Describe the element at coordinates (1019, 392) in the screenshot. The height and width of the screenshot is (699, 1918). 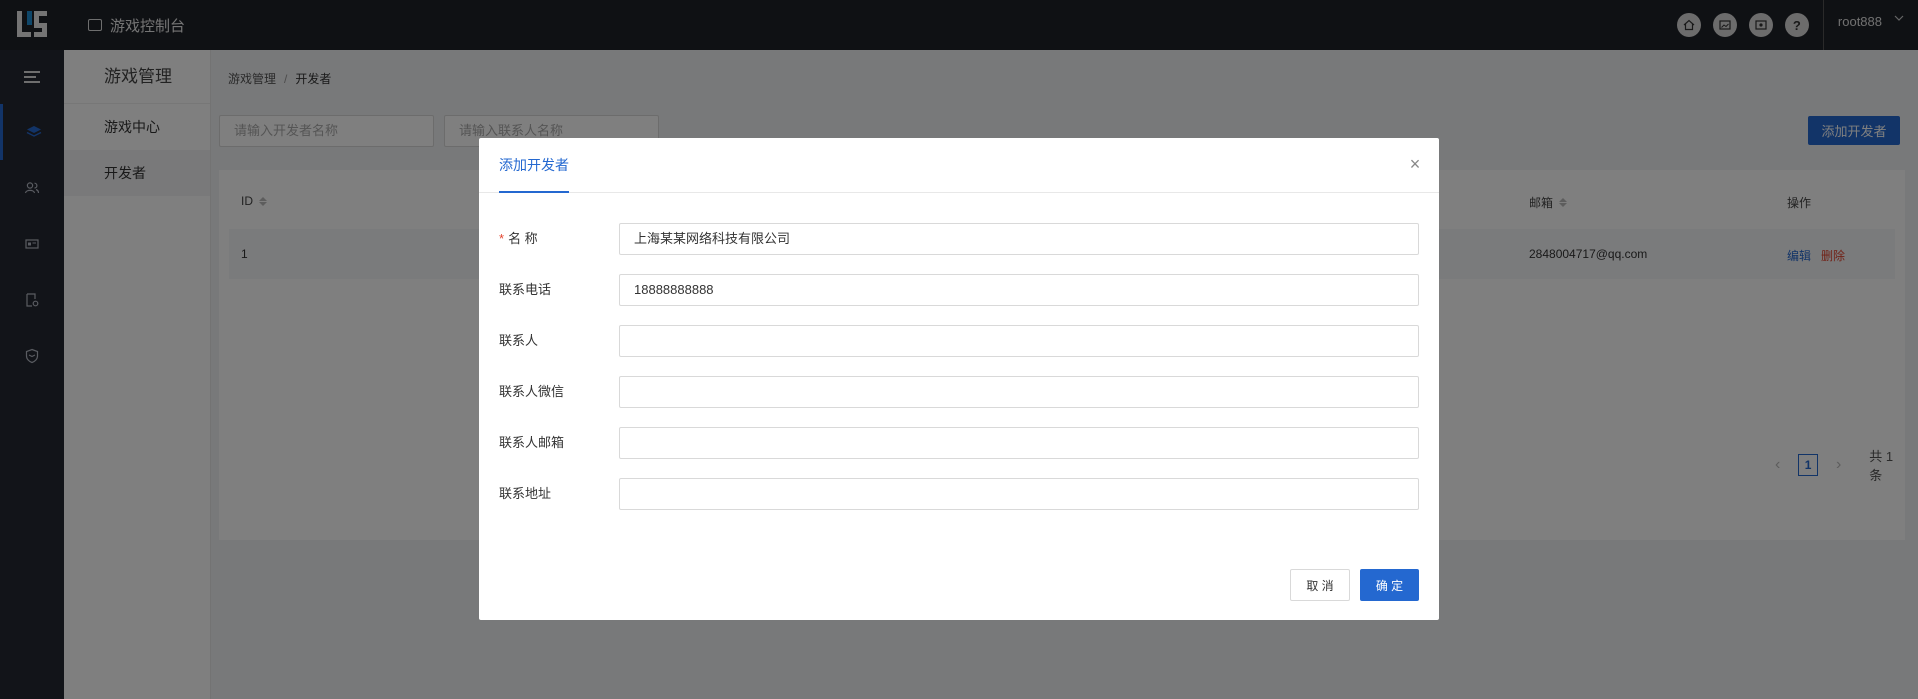
I see `wechat-field` at that location.